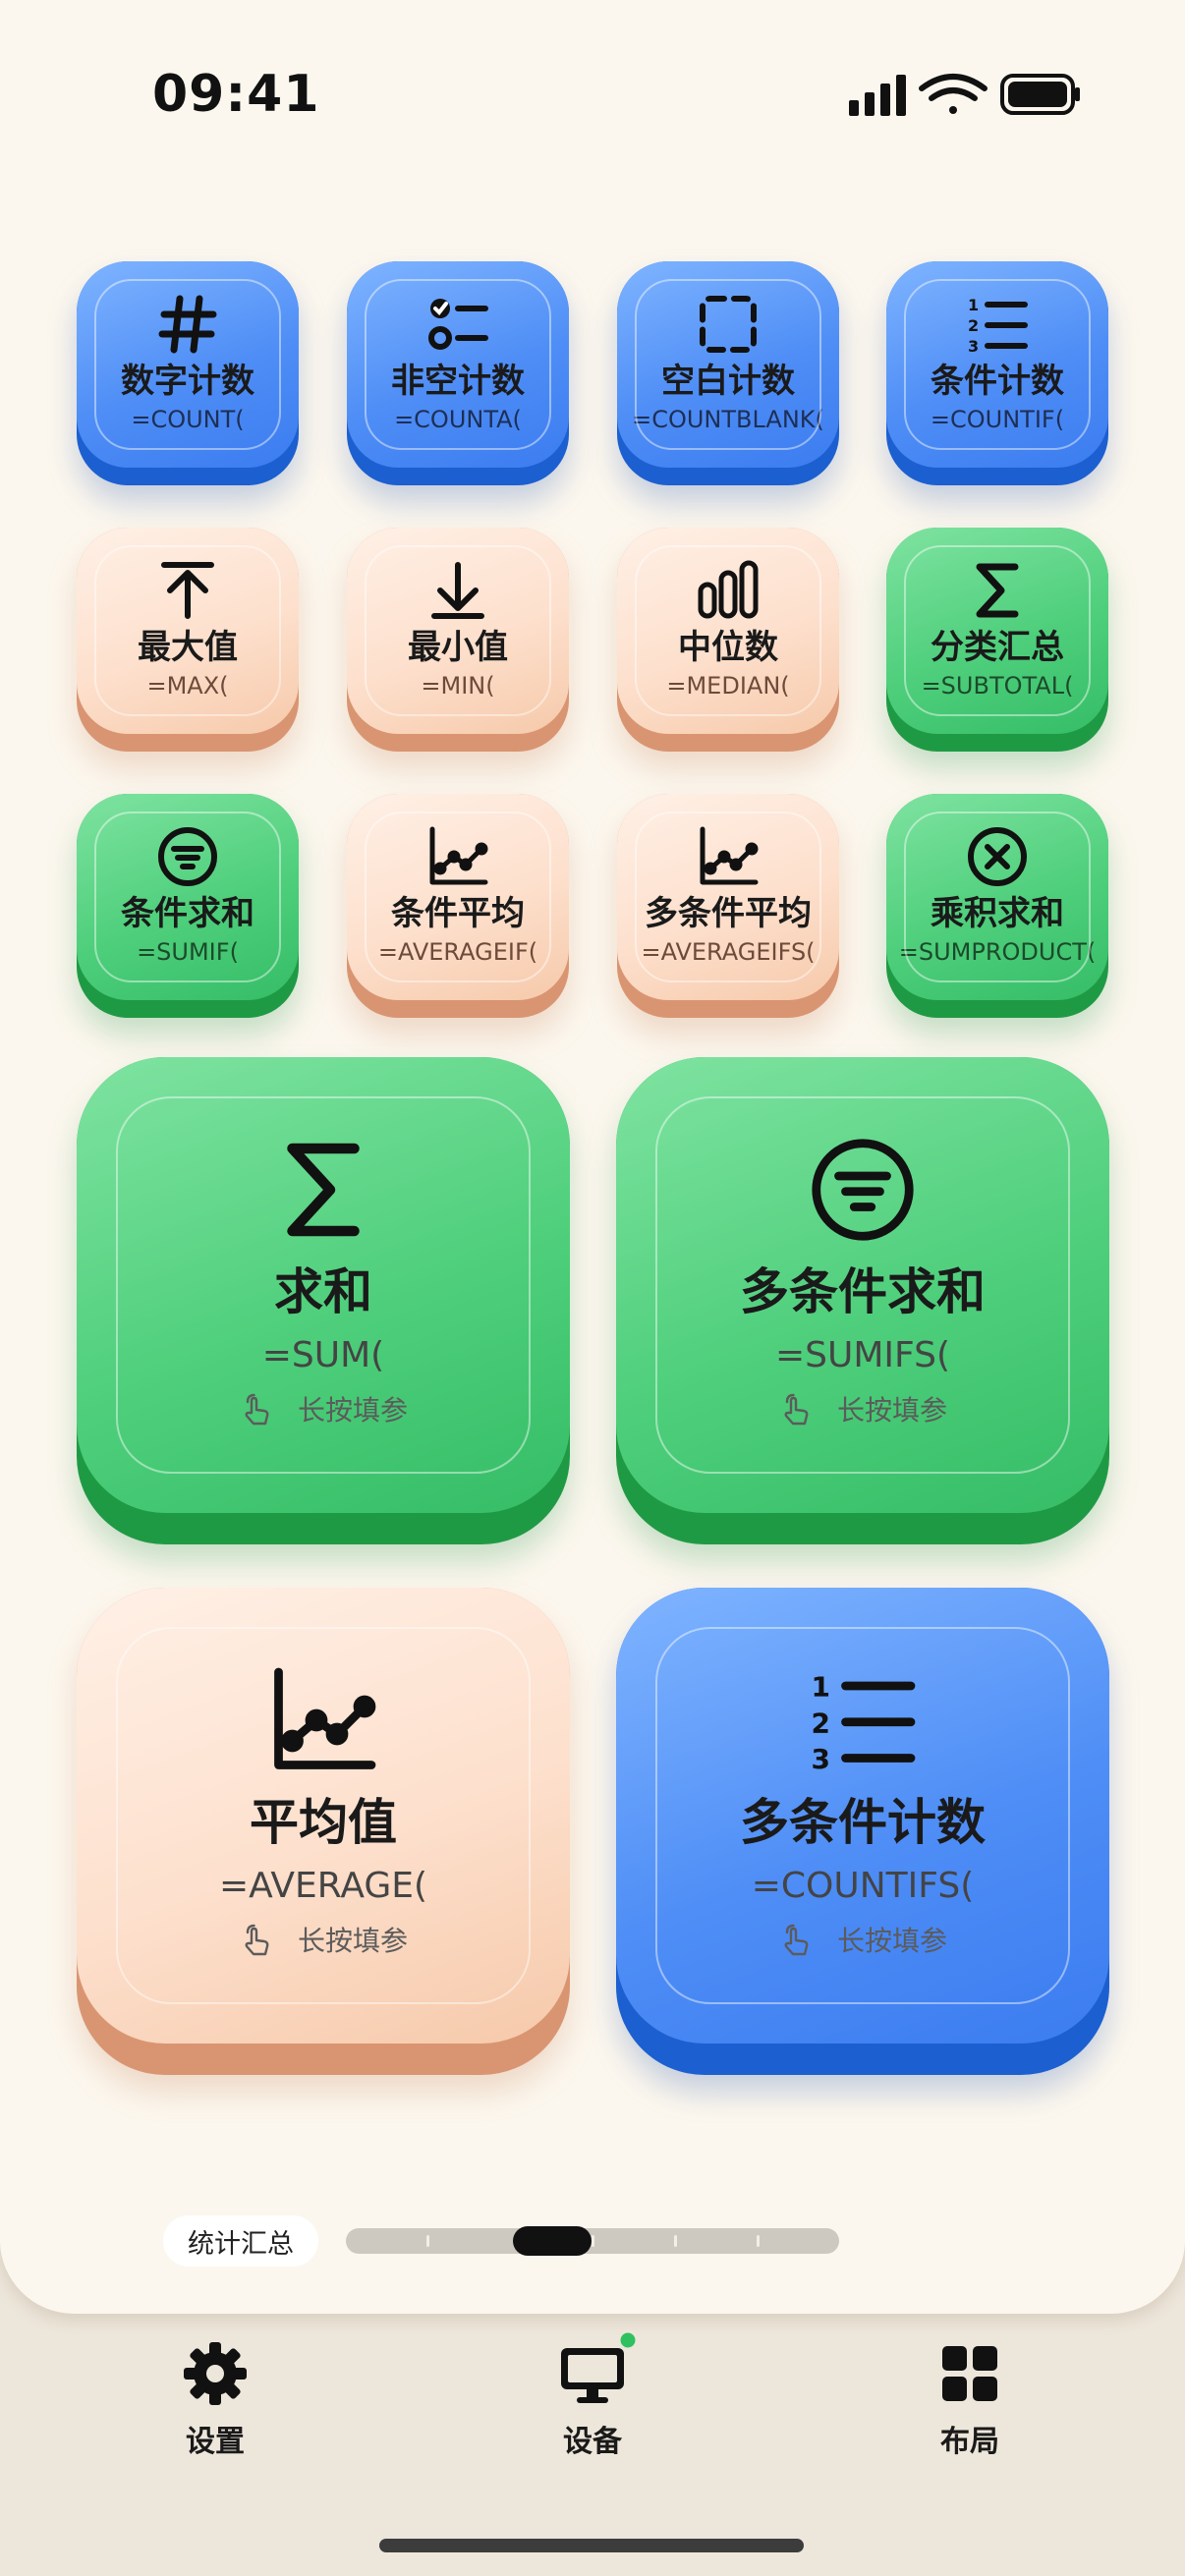 Image resolution: width=1185 pixels, height=2576 pixels. What do you see at coordinates (323, 1886) in the screenshot?
I see `key-formula: =AVERAGE(` at bounding box center [323, 1886].